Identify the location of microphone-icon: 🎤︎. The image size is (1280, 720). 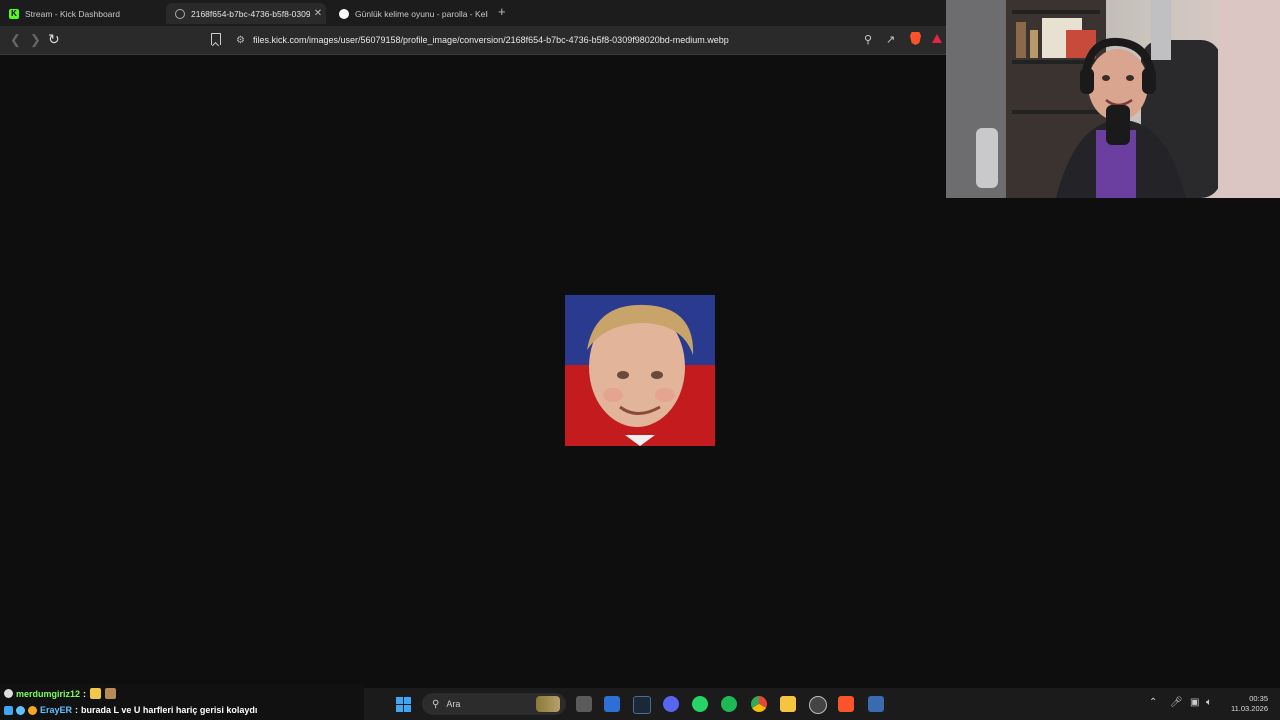
(1176, 702).